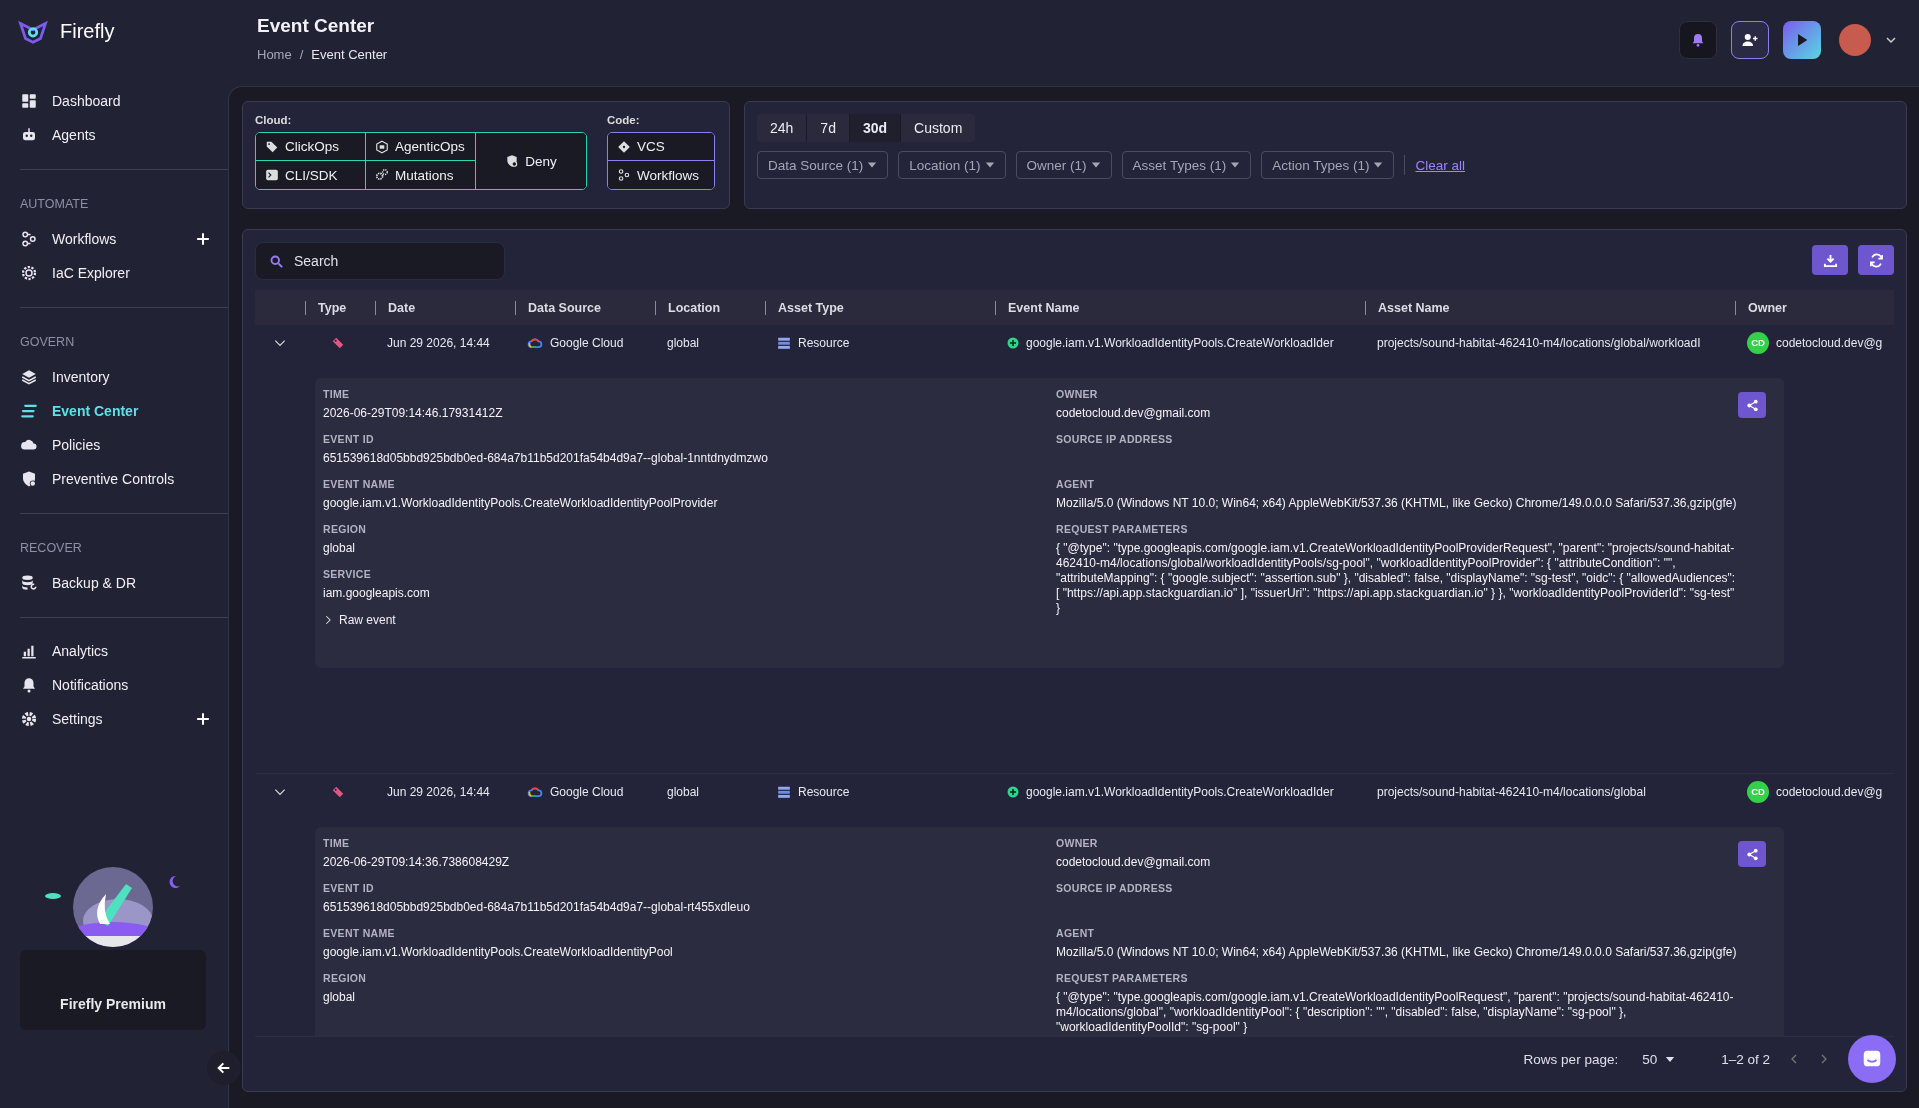  What do you see at coordinates (359, 620) in the screenshot?
I see `raw-event-toggle: Raw event` at bounding box center [359, 620].